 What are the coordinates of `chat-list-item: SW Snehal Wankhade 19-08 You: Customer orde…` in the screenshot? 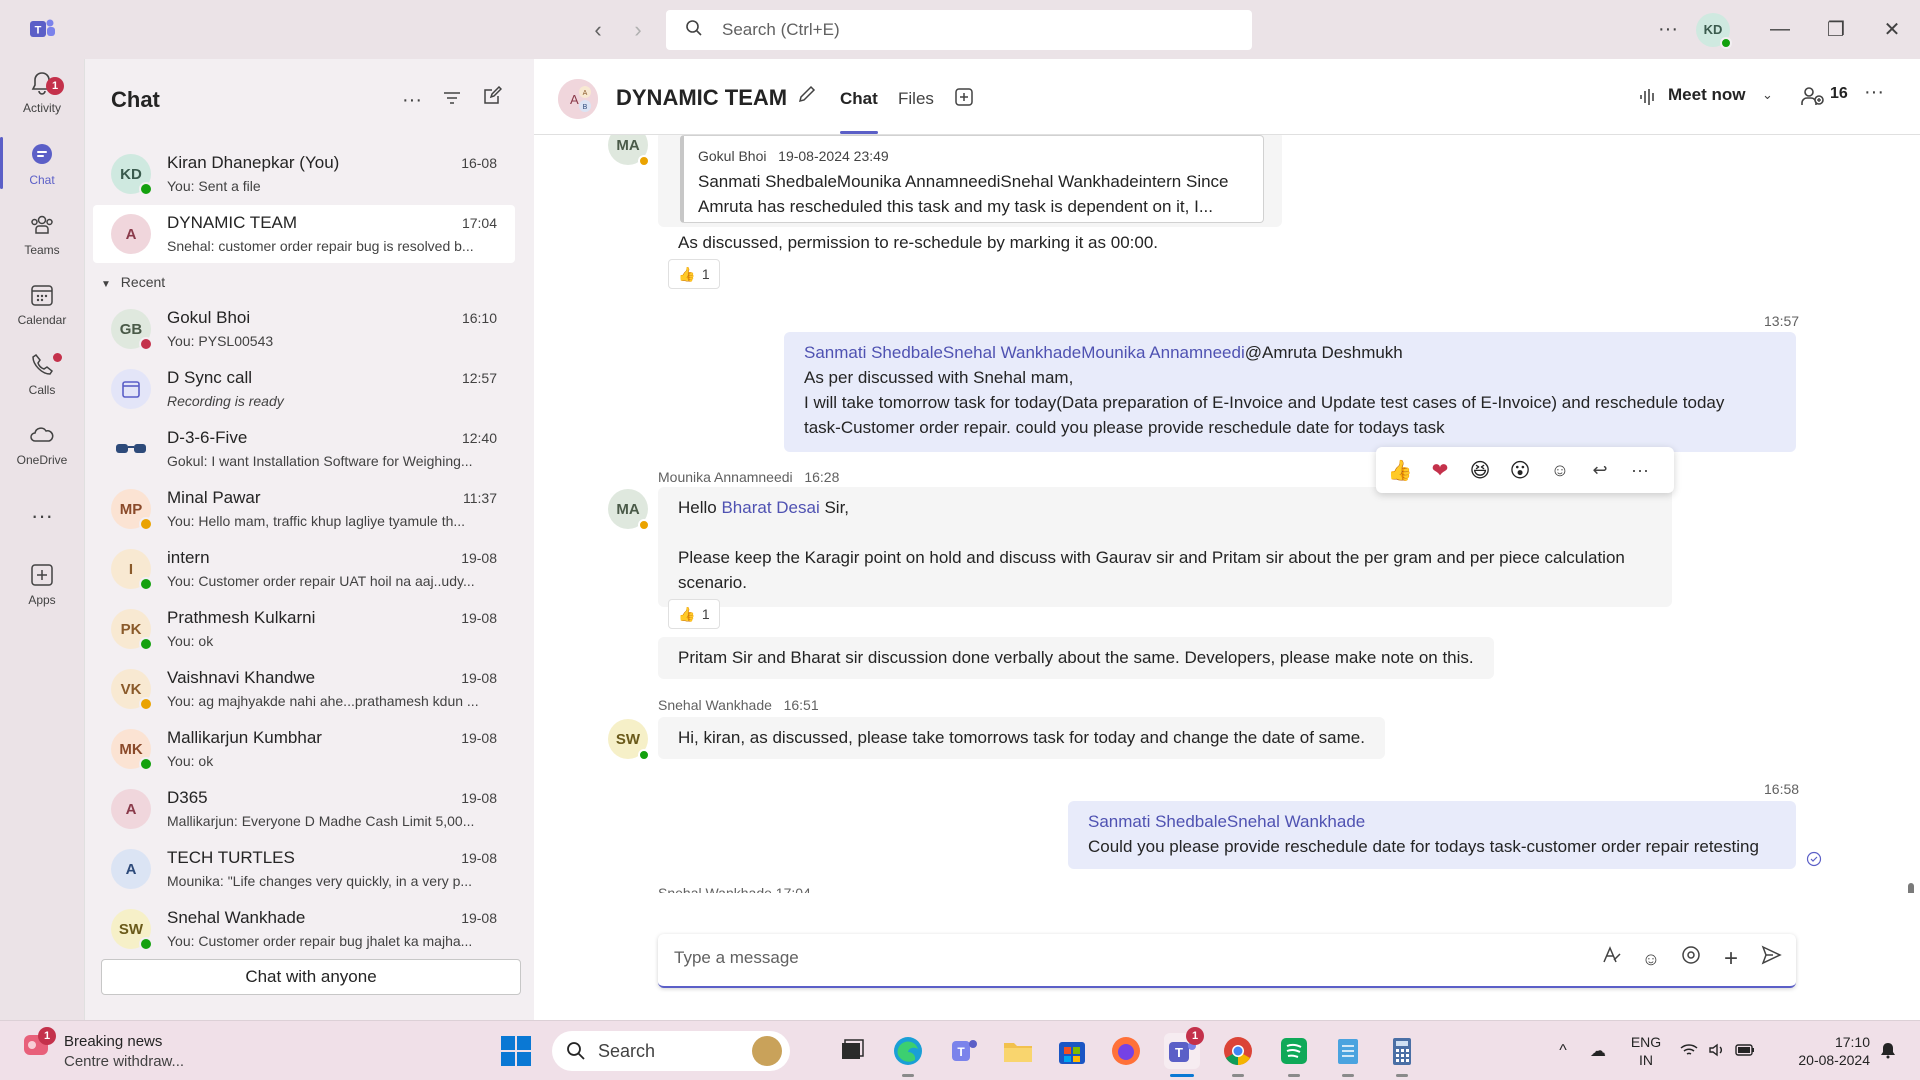 It's located at (304, 929).